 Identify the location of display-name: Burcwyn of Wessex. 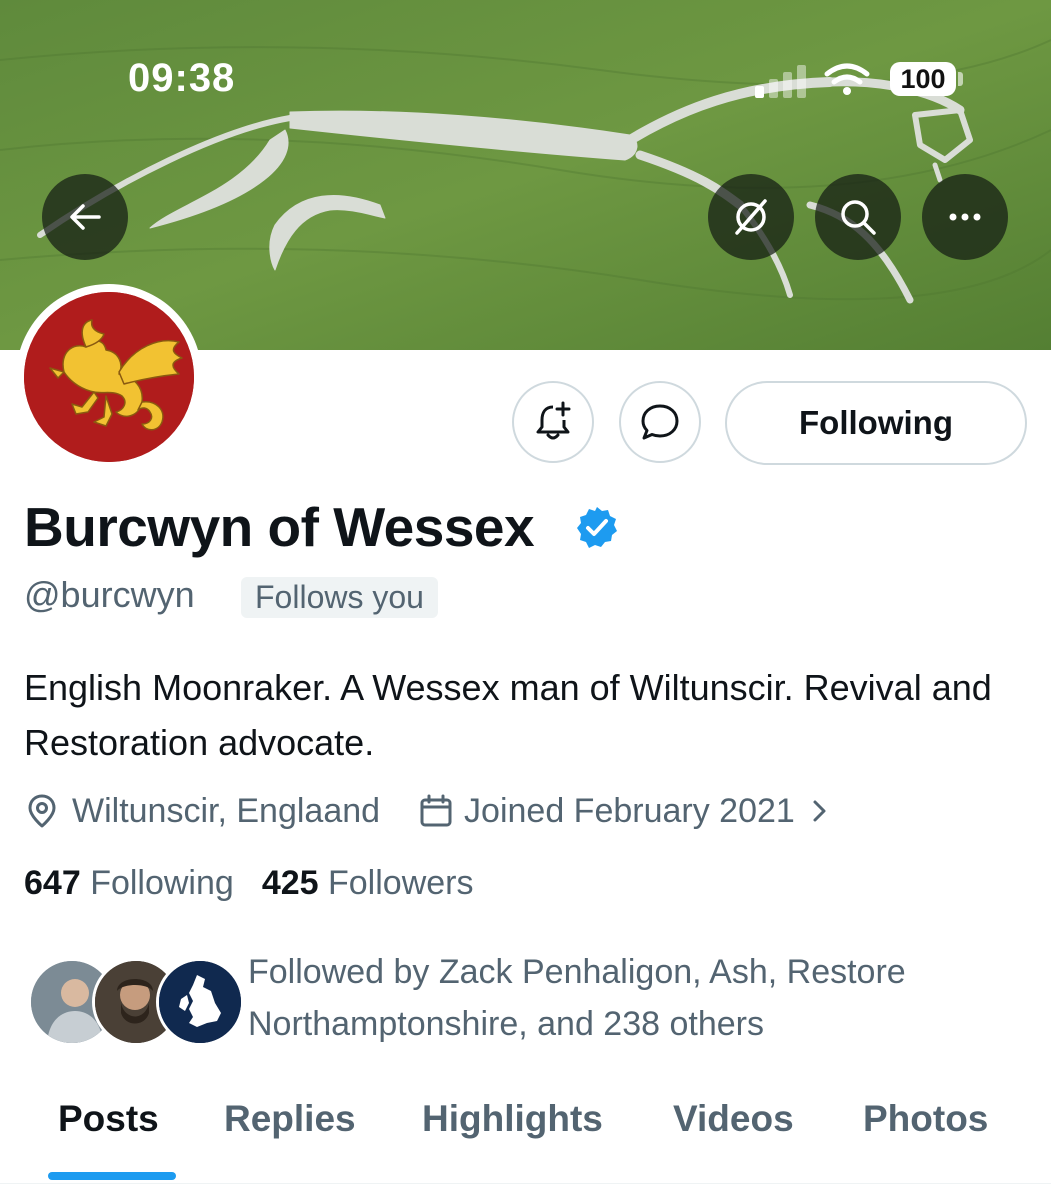
(279, 527).